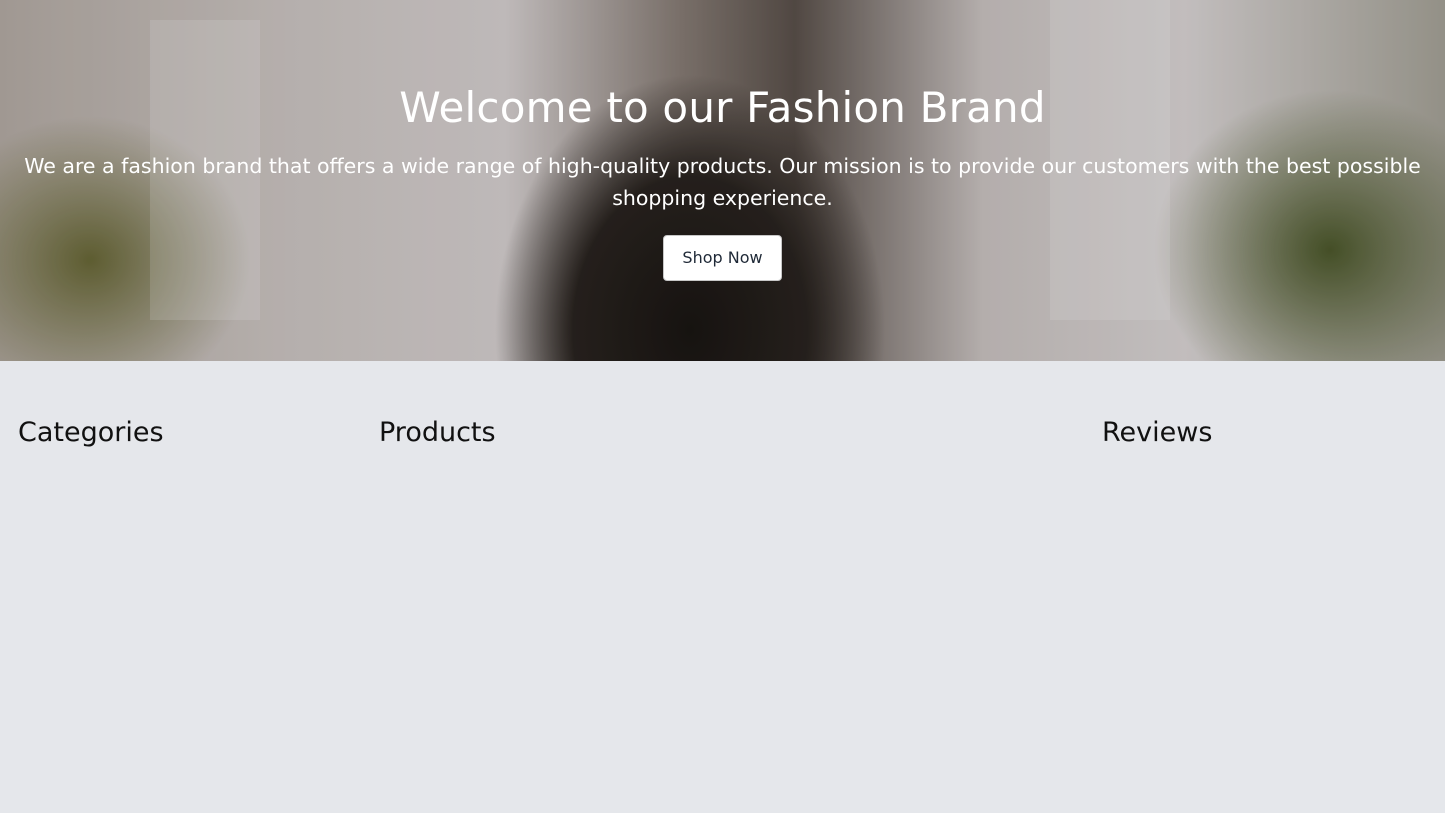  Describe the element at coordinates (437, 432) in the screenshot. I see `products-heading: Products` at that location.